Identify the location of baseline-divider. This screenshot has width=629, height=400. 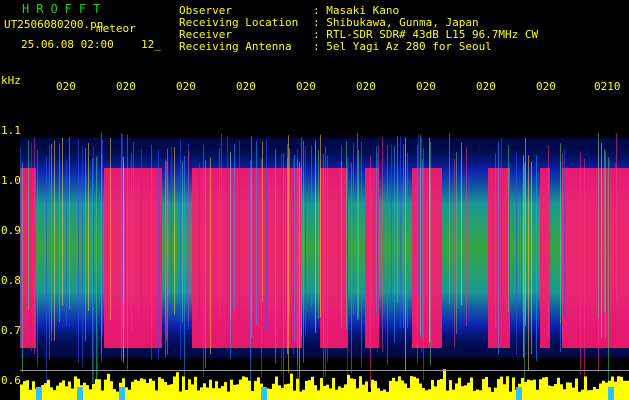
(324, 370).